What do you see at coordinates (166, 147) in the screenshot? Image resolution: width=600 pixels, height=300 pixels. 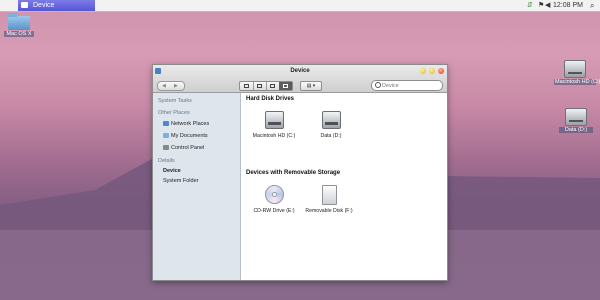 I see `control-panel-icon` at bounding box center [166, 147].